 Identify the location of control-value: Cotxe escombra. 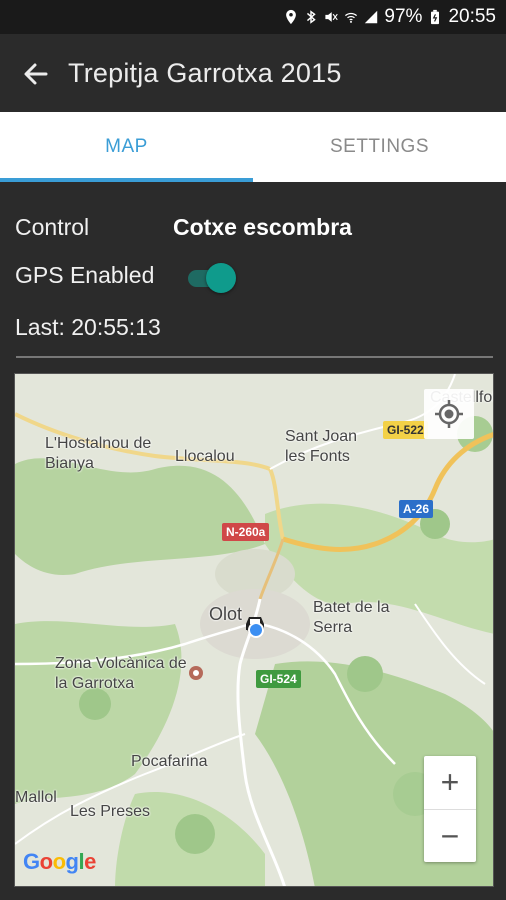
(262, 227).